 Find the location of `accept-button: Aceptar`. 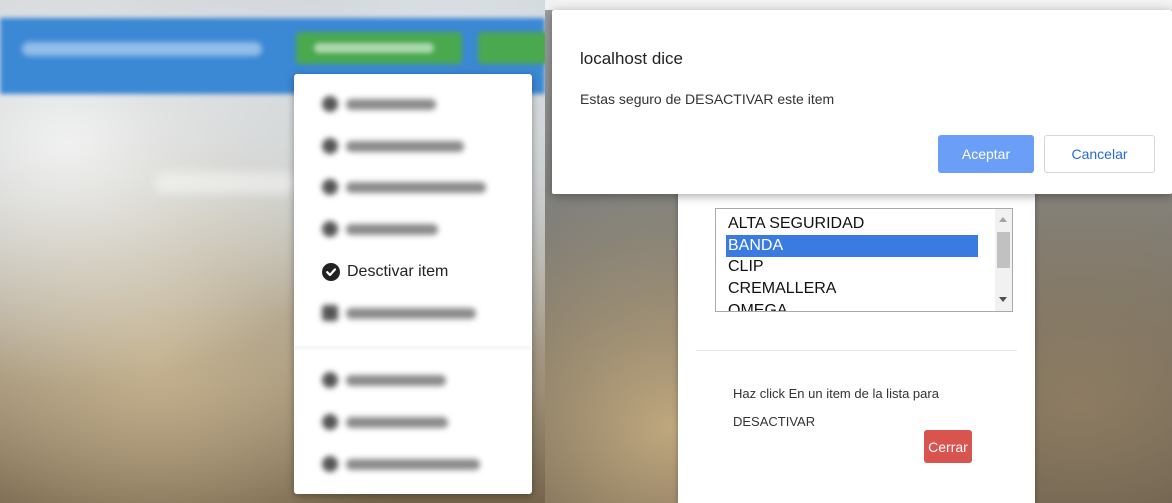

accept-button: Aceptar is located at coordinates (986, 154).